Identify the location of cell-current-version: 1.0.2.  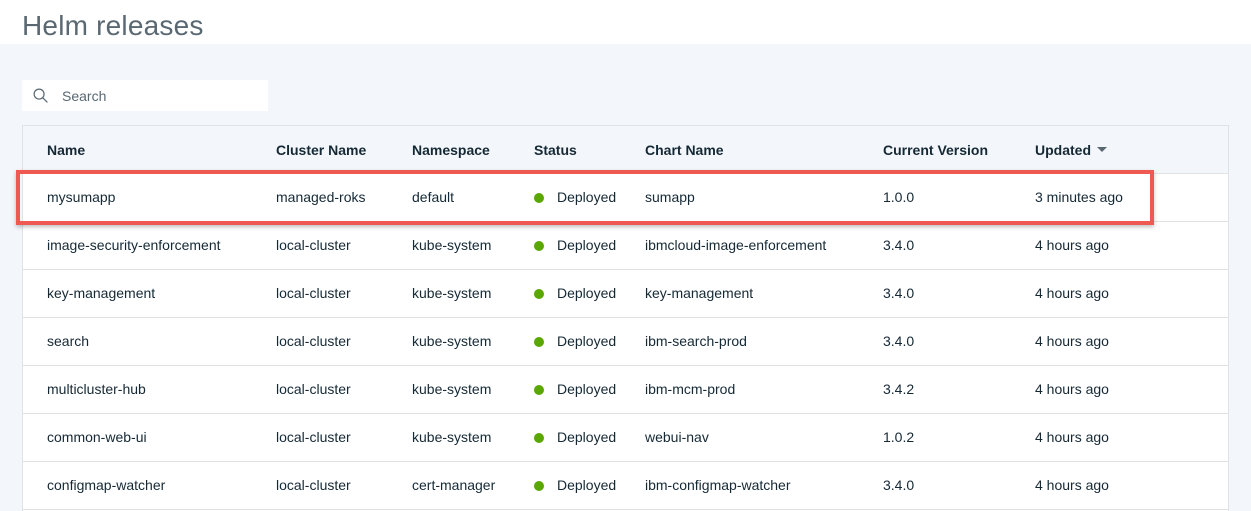
(899, 437).